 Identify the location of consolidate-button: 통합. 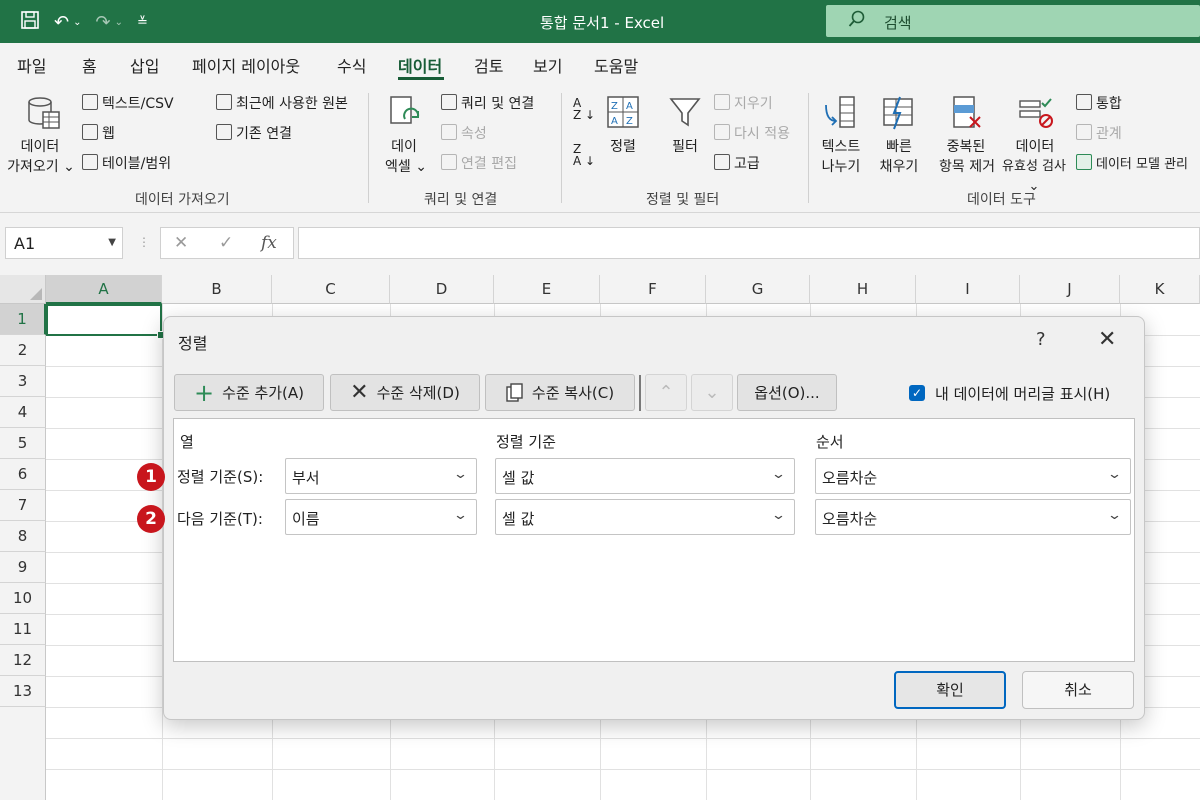
(1099, 103).